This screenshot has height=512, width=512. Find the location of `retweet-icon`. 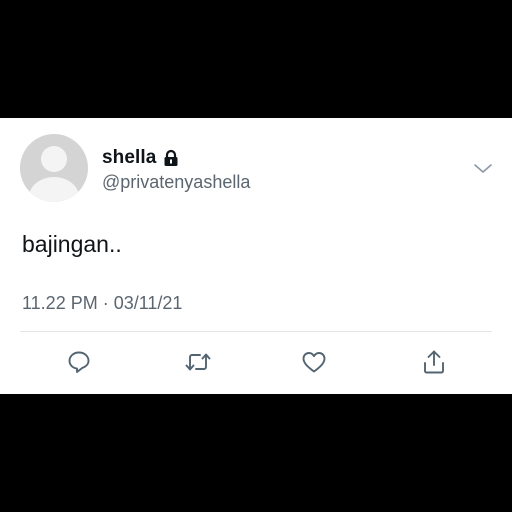

retweet-icon is located at coordinates (198, 362).